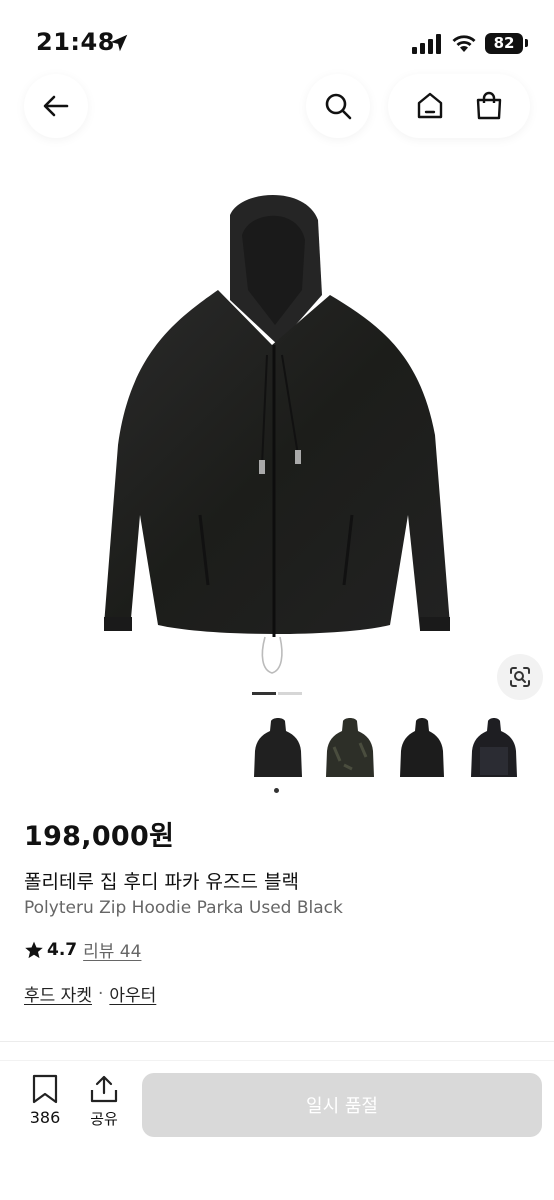 The image size is (554, 1200). I want to click on review-link: 리뷰 44, so click(112, 949).